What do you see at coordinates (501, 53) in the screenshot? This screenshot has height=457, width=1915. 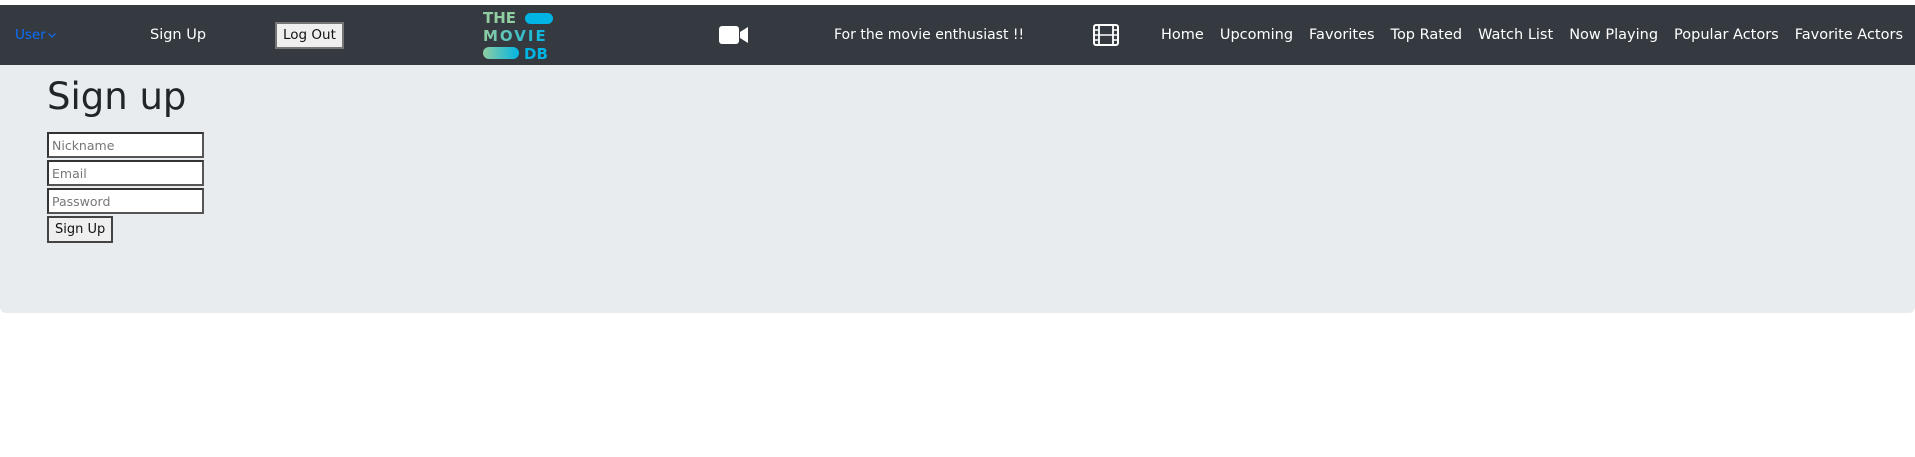 I see `logo-pill-bottom` at bounding box center [501, 53].